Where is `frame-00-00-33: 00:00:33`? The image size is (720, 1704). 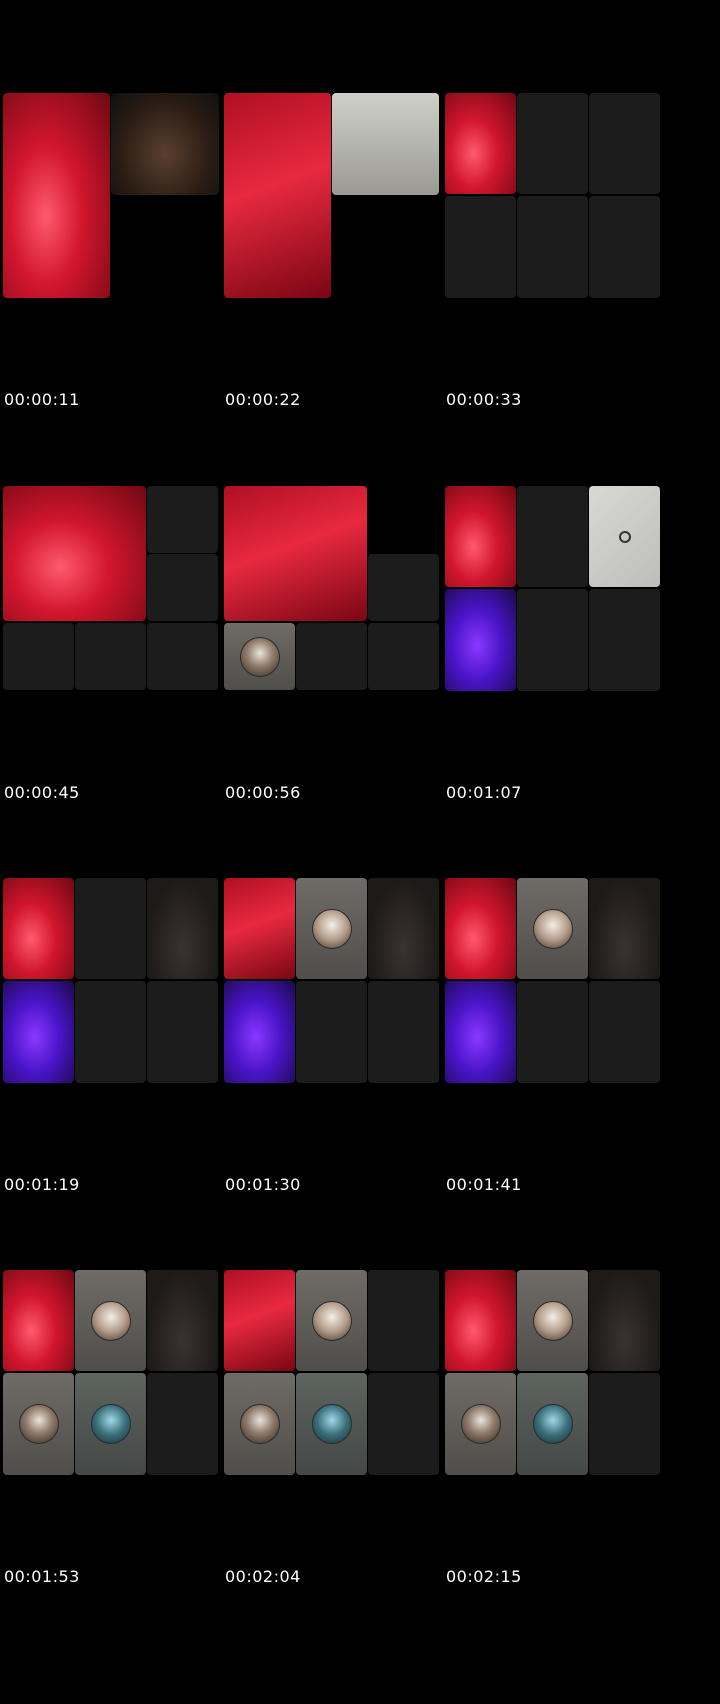 frame-00-00-33: 00:00:33 is located at coordinates (562, 258).